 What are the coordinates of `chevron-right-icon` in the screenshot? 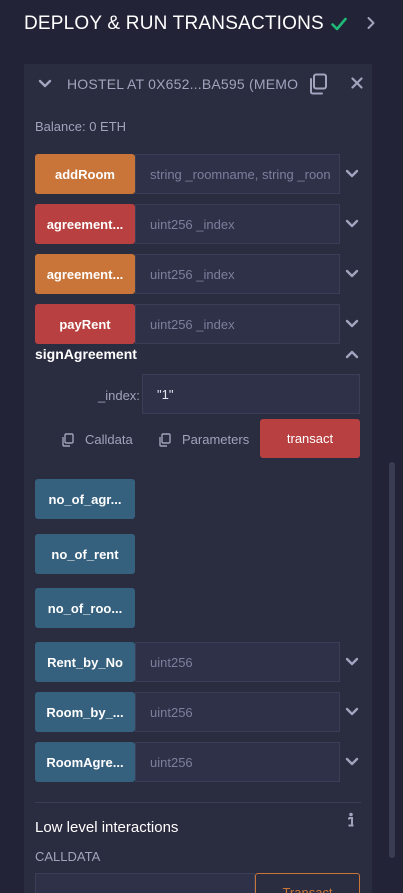 It's located at (371, 23).